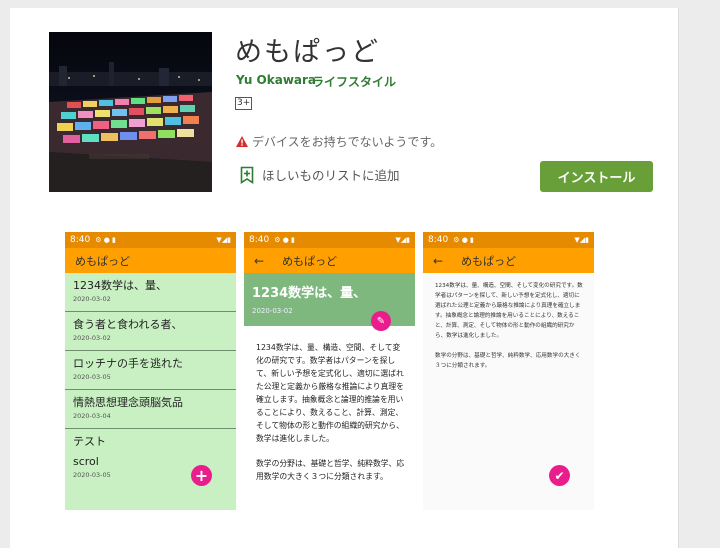  Describe the element at coordinates (596, 176) in the screenshot. I see `install-button: インストール` at that location.